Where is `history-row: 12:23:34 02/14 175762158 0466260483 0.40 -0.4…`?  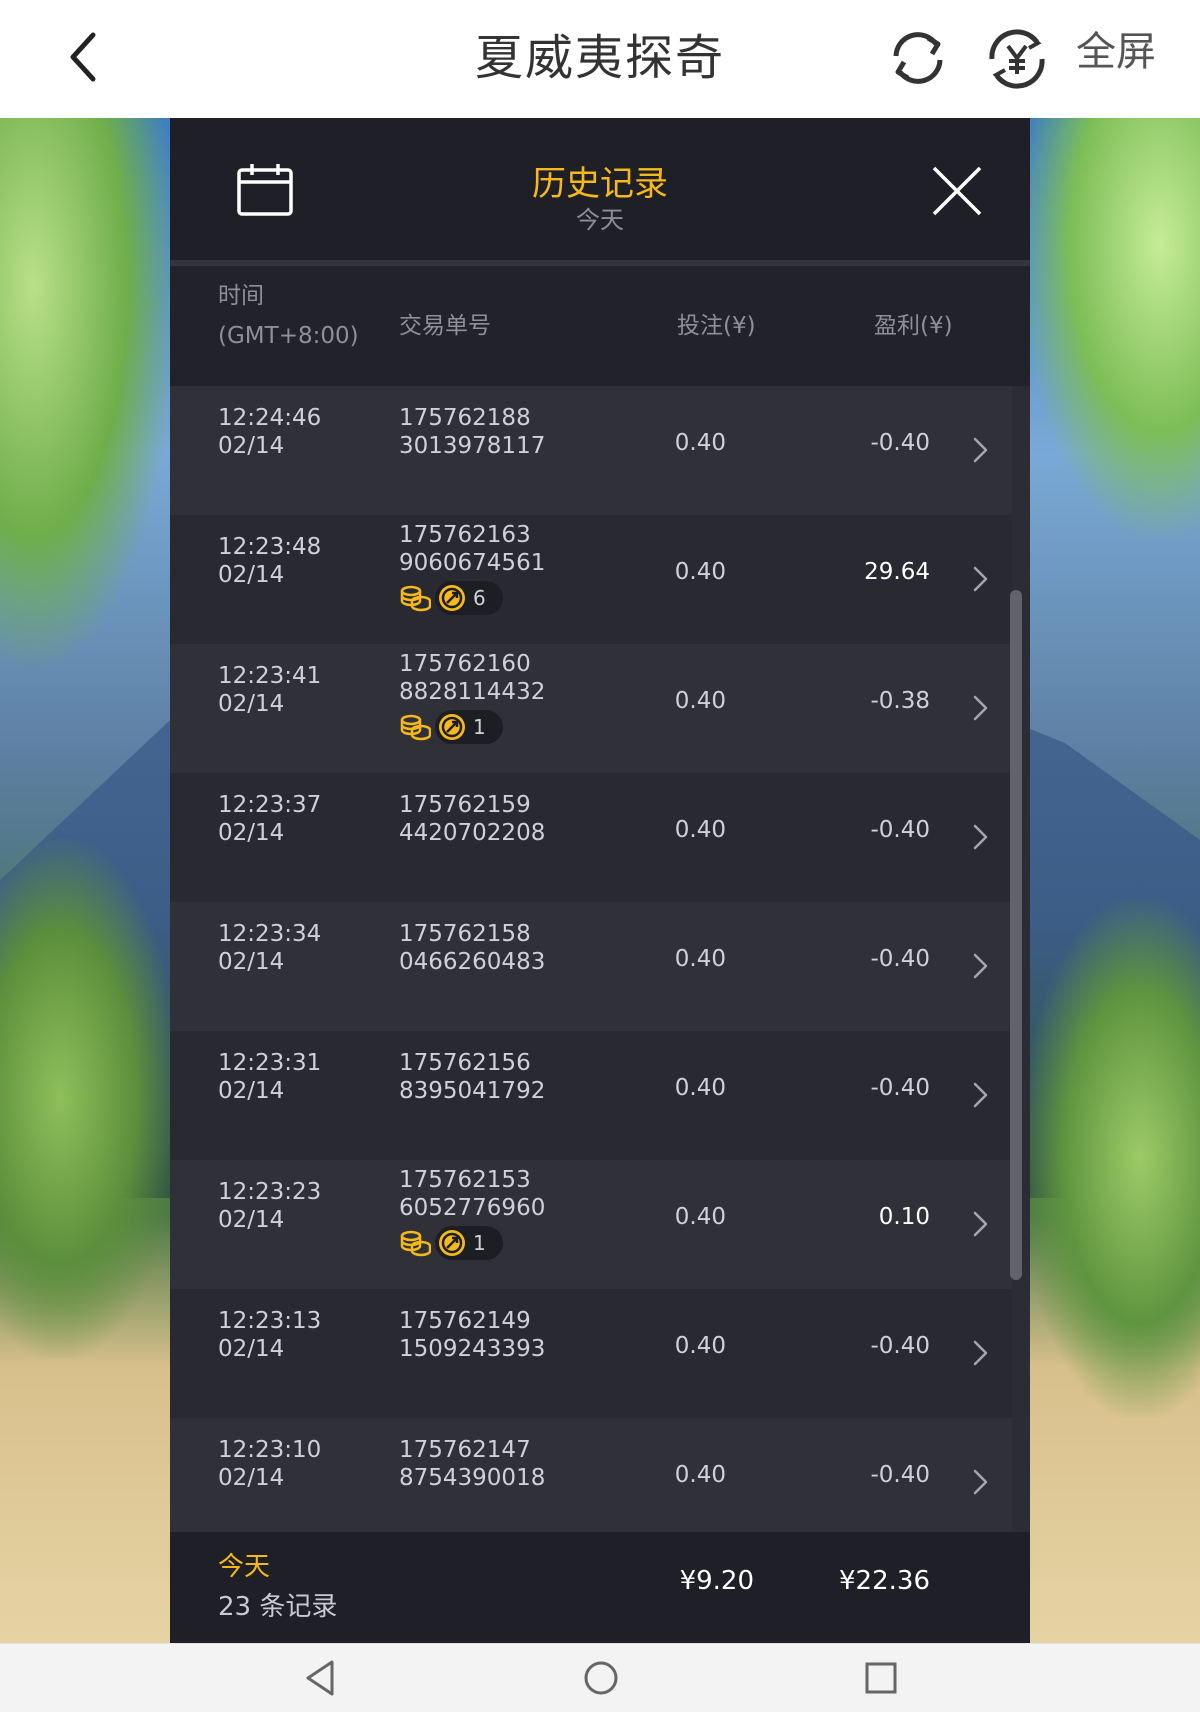
history-row: 12:23:34 02/14 175762158 0466260483 0.40 -0.4… is located at coordinates (591, 966).